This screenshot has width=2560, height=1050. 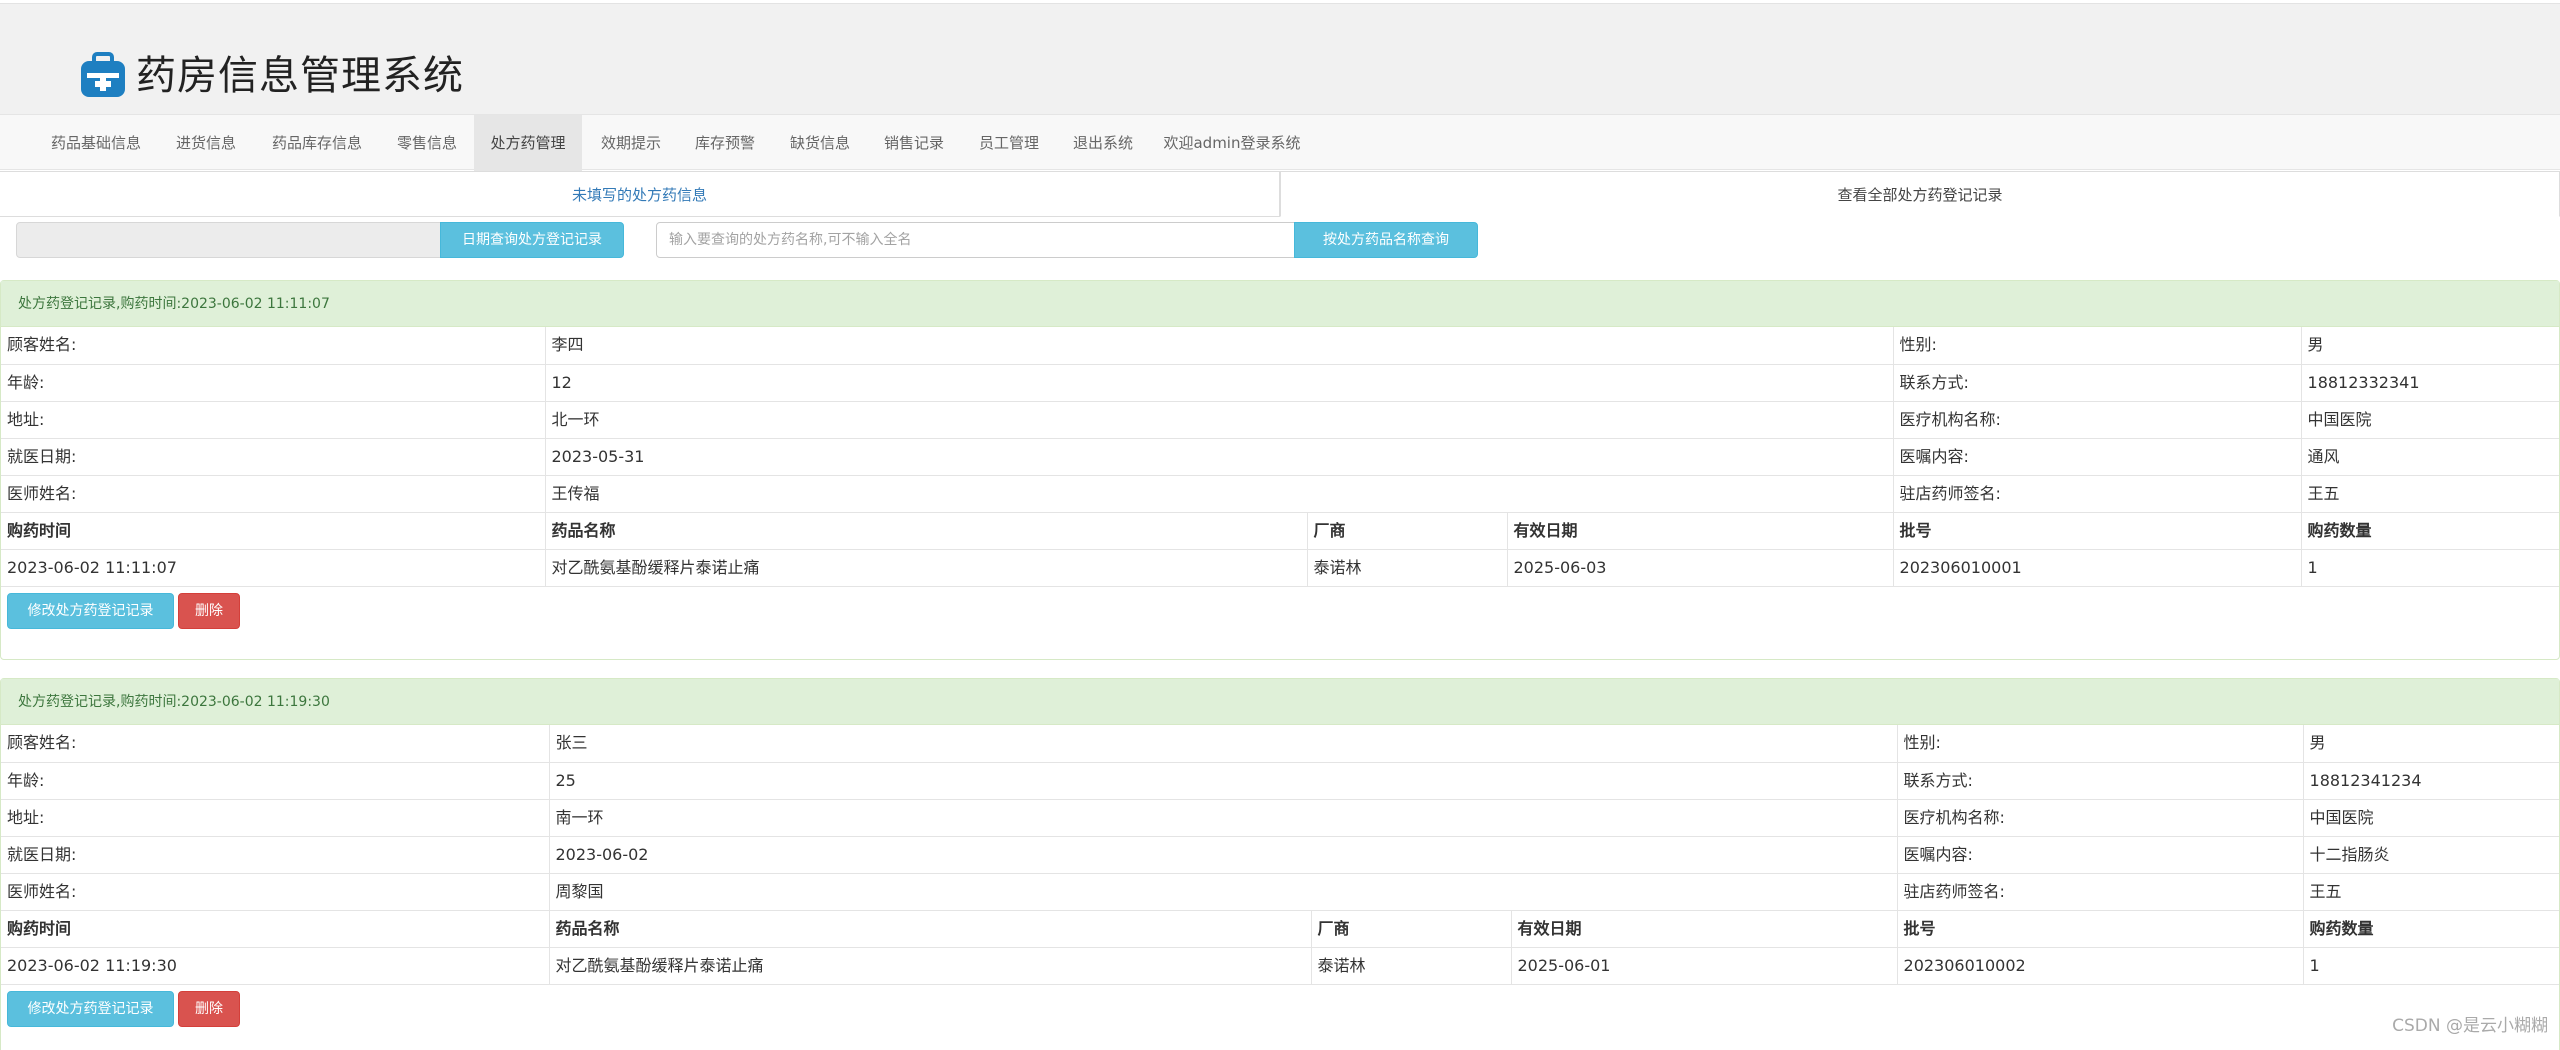 I want to click on nav-item-expiry-alert: 效期提示, so click(x=631, y=143).